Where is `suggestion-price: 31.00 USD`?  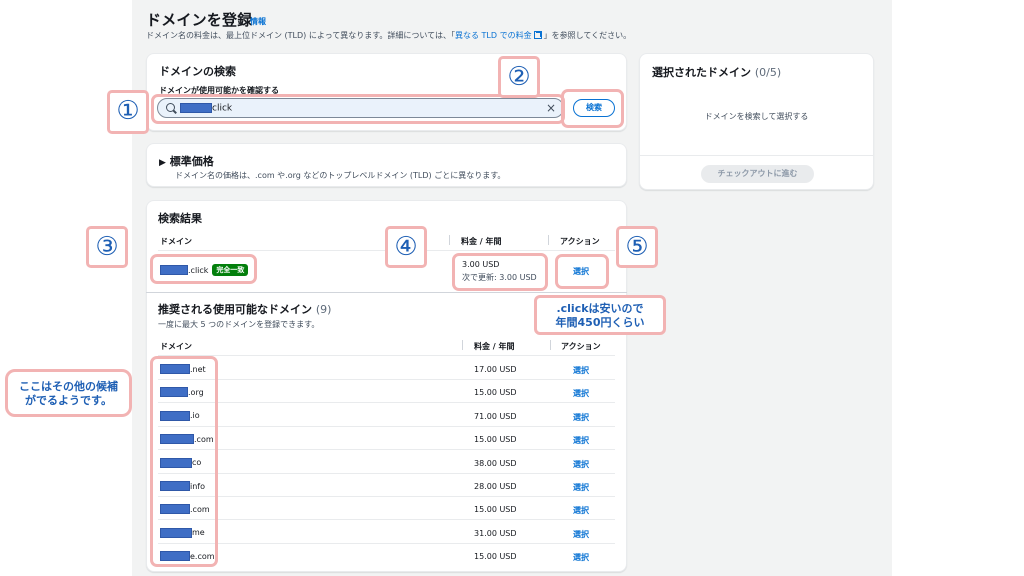 suggestion-price: 31.00 USD is located at coordinates (495, 533).